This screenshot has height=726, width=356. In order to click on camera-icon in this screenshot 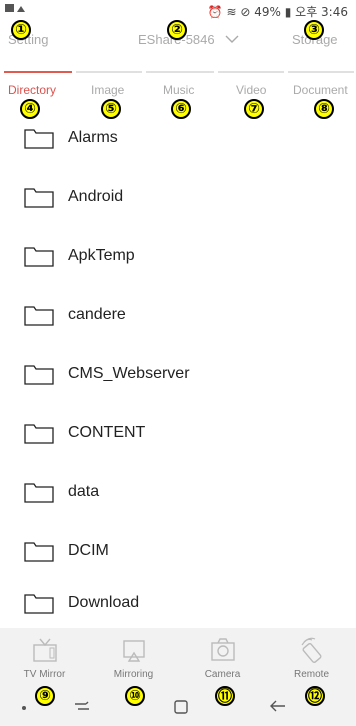, I will do `click(222, 649)`.